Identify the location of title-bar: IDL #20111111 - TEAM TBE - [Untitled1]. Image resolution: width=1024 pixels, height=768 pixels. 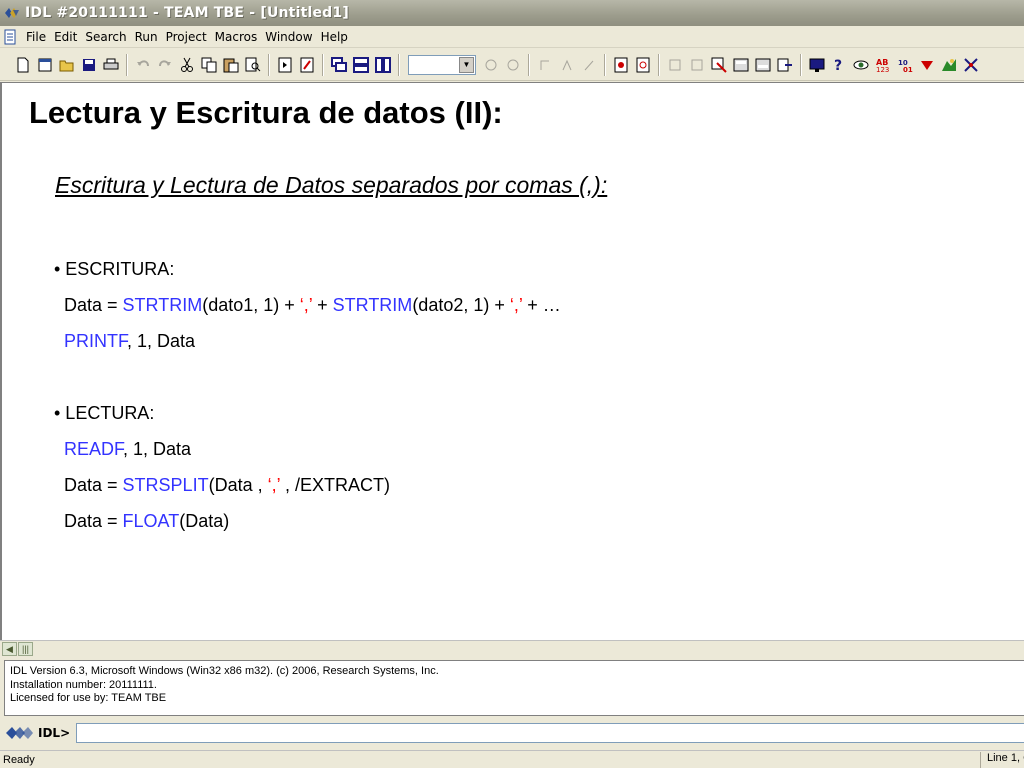
(512, 13).